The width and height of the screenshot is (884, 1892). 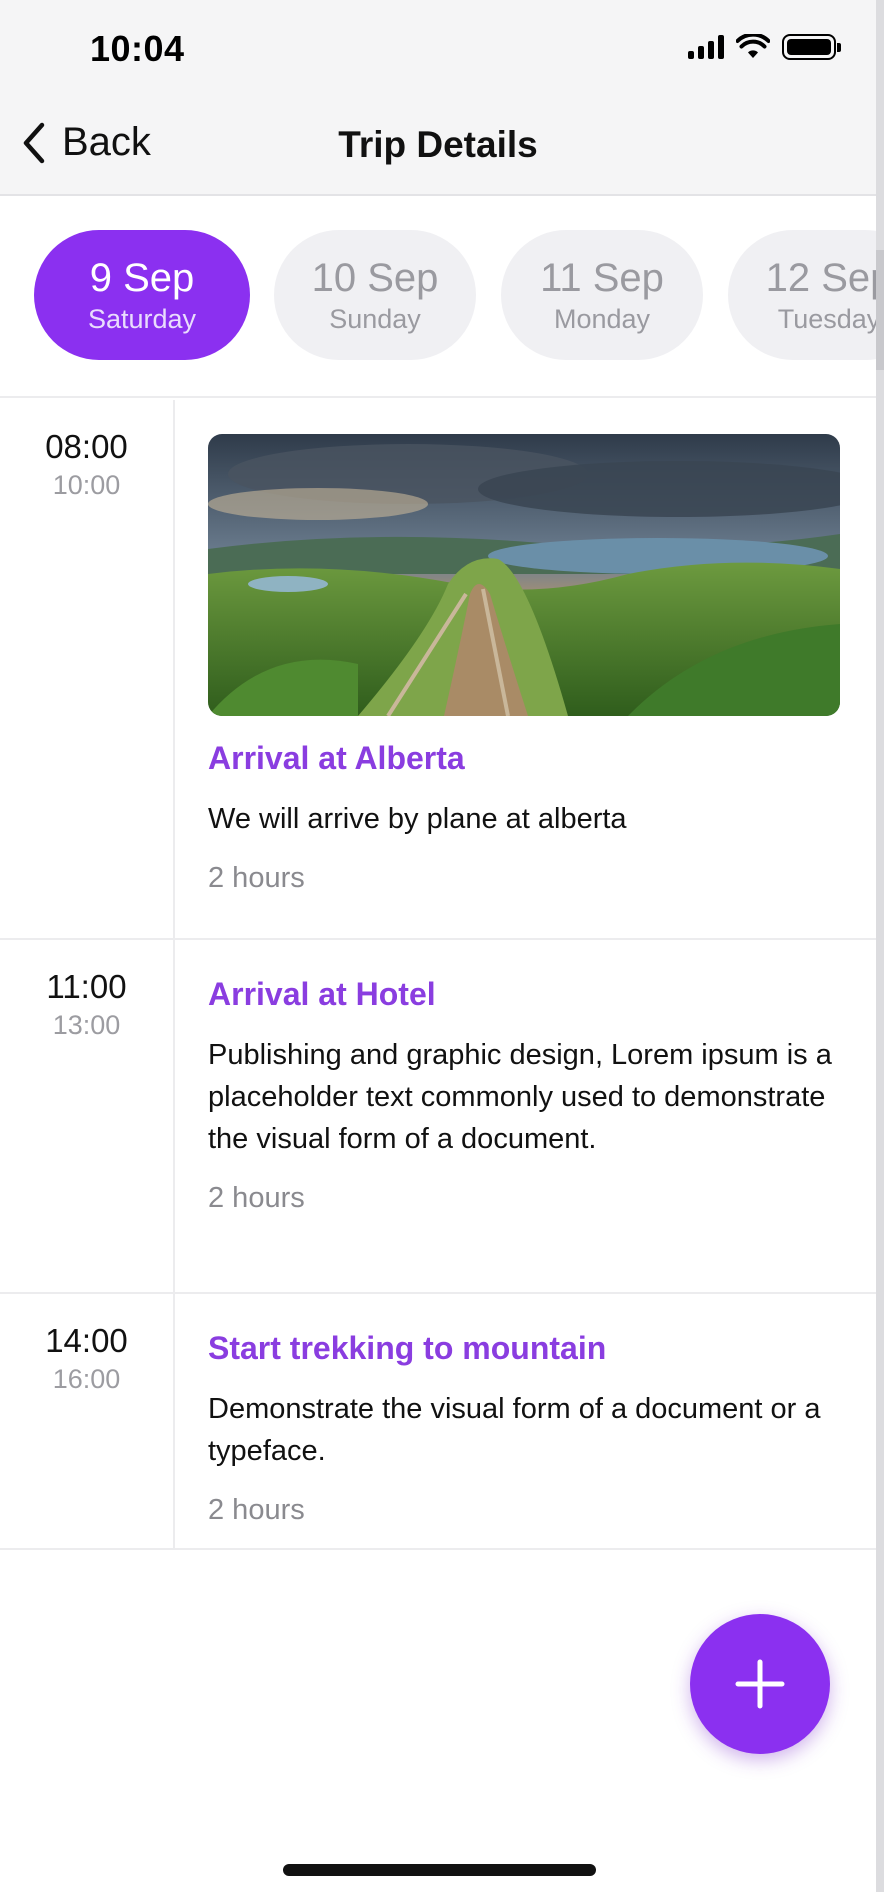 What do you see at coordinates (86, 986) in the screenshot?
I see `start-time: 11:00` at bounding box center [86, 986].